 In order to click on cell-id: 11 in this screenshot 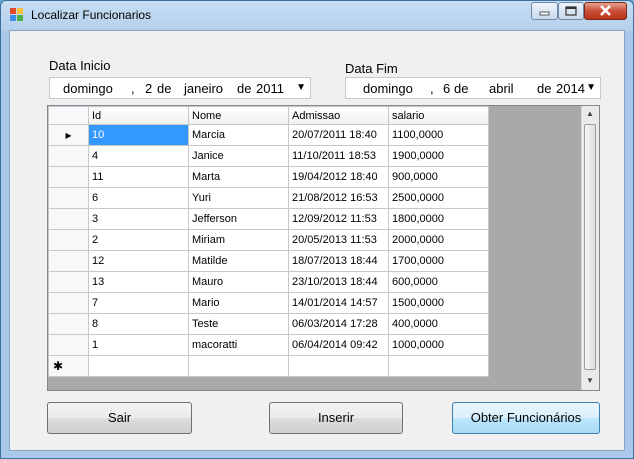, I will do `click(138, 177)`.